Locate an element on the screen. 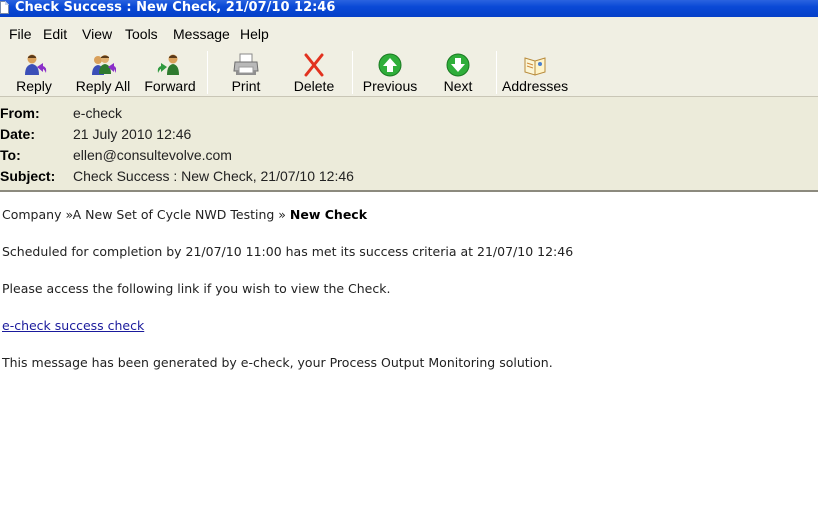  menu-message: Message is located at coordinates (201, 34).